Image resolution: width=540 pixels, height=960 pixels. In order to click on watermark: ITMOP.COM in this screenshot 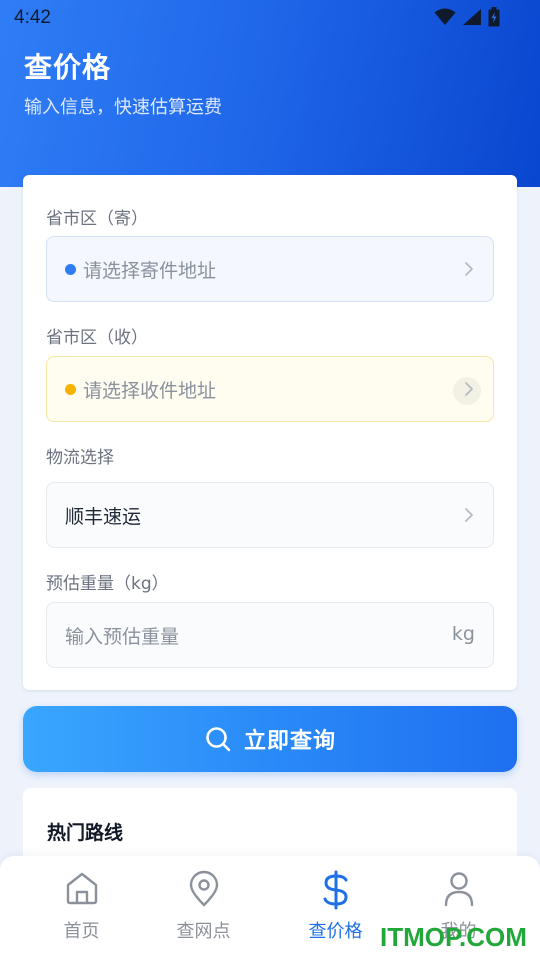, I will do `click(453, 937)`.